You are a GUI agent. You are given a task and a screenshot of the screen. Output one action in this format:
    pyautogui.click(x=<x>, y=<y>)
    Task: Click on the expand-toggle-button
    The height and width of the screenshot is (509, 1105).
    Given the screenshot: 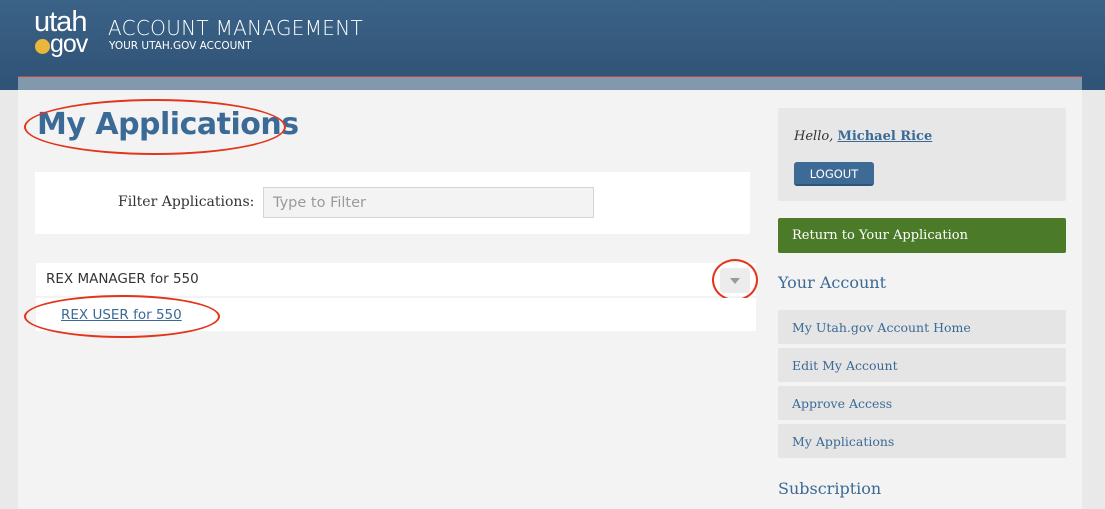 What is the action you would take?
    pyautogui.click(x=735, y=280)
    